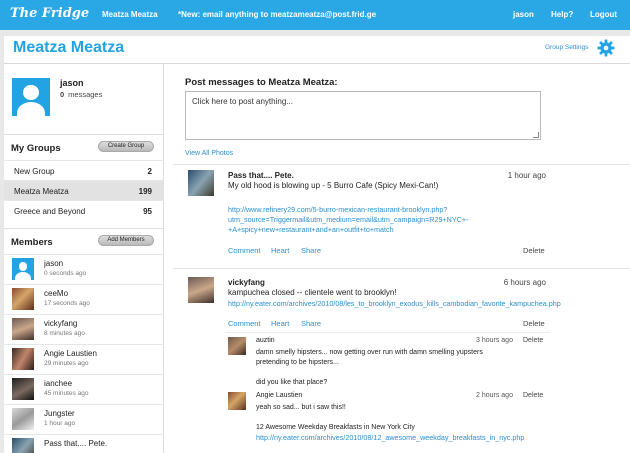 This screenshot has height=453, width=630. I want to click on nav-user-link: jason, so click(523, 14).